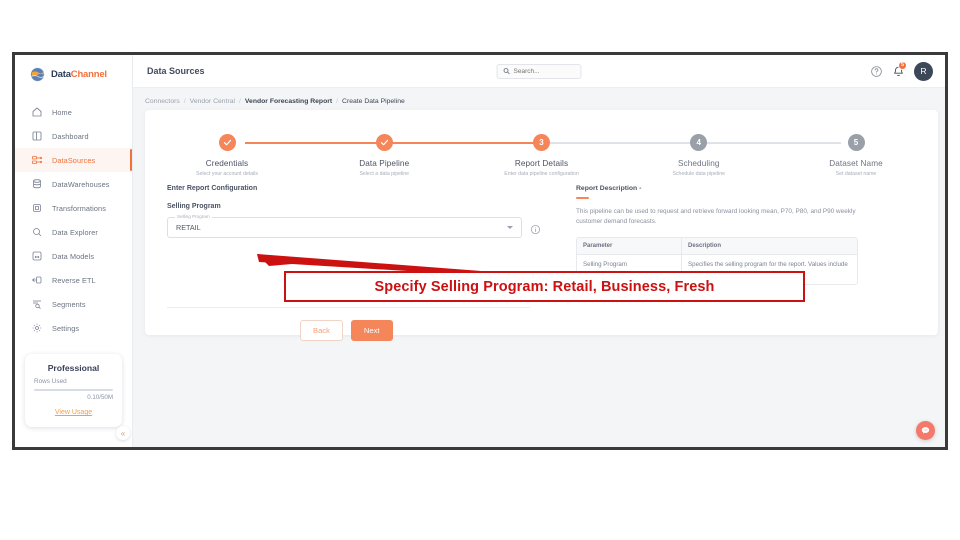 The width and height of the screenshot is (960, 540). I want to click on search-box, so click(539, 71).